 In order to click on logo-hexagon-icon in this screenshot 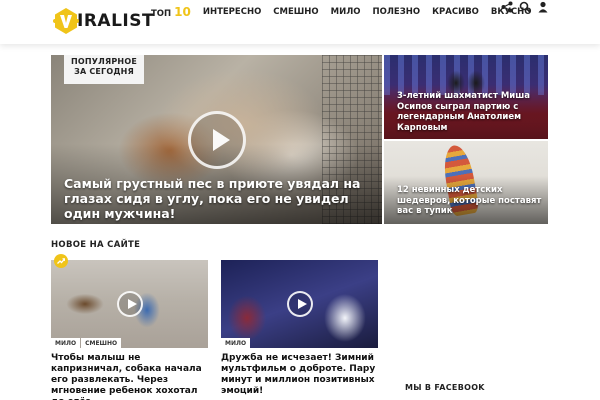, I will do `click(66, 21)`.